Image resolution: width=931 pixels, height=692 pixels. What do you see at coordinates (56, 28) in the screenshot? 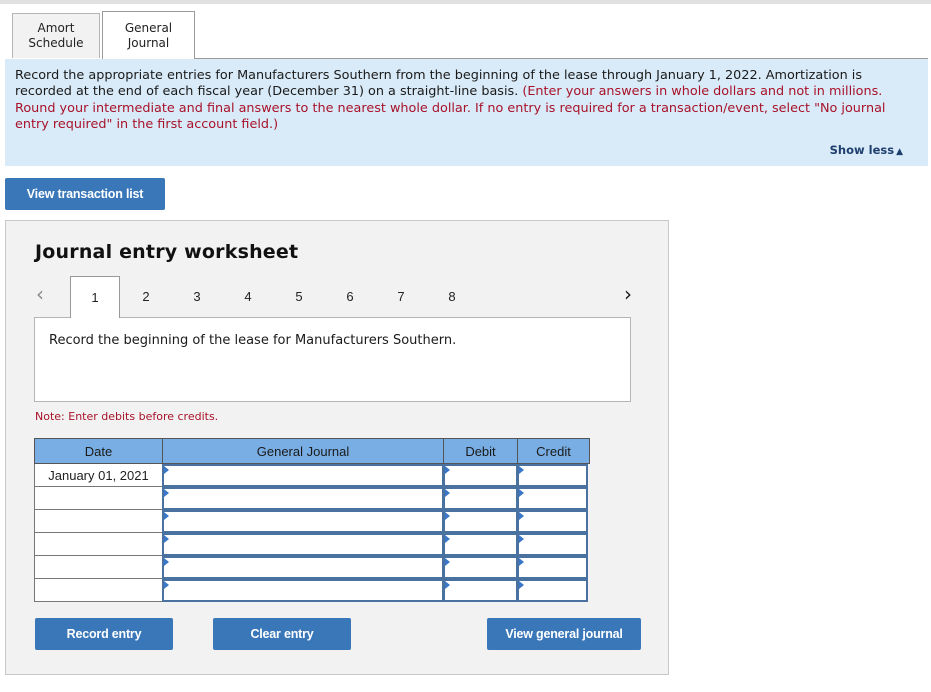
I see `tab-label-line1: Amort` at bounding box center [56, 28].